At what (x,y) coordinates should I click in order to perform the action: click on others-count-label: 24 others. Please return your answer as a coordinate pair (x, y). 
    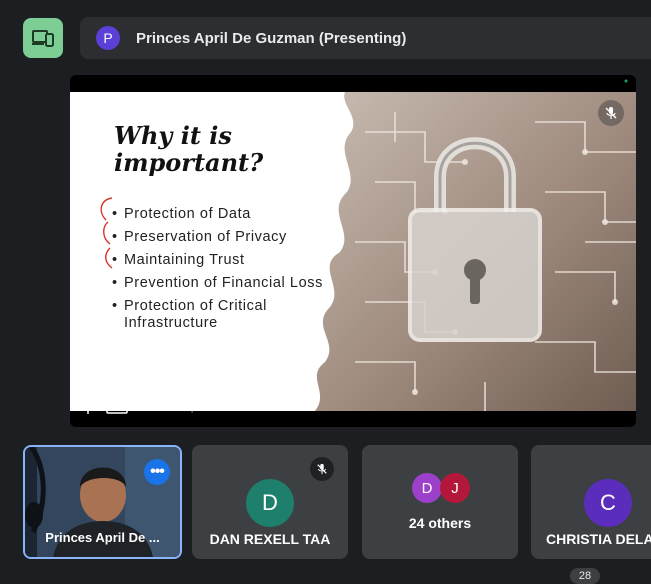
    Looking at the image, I should click on (440, 523).